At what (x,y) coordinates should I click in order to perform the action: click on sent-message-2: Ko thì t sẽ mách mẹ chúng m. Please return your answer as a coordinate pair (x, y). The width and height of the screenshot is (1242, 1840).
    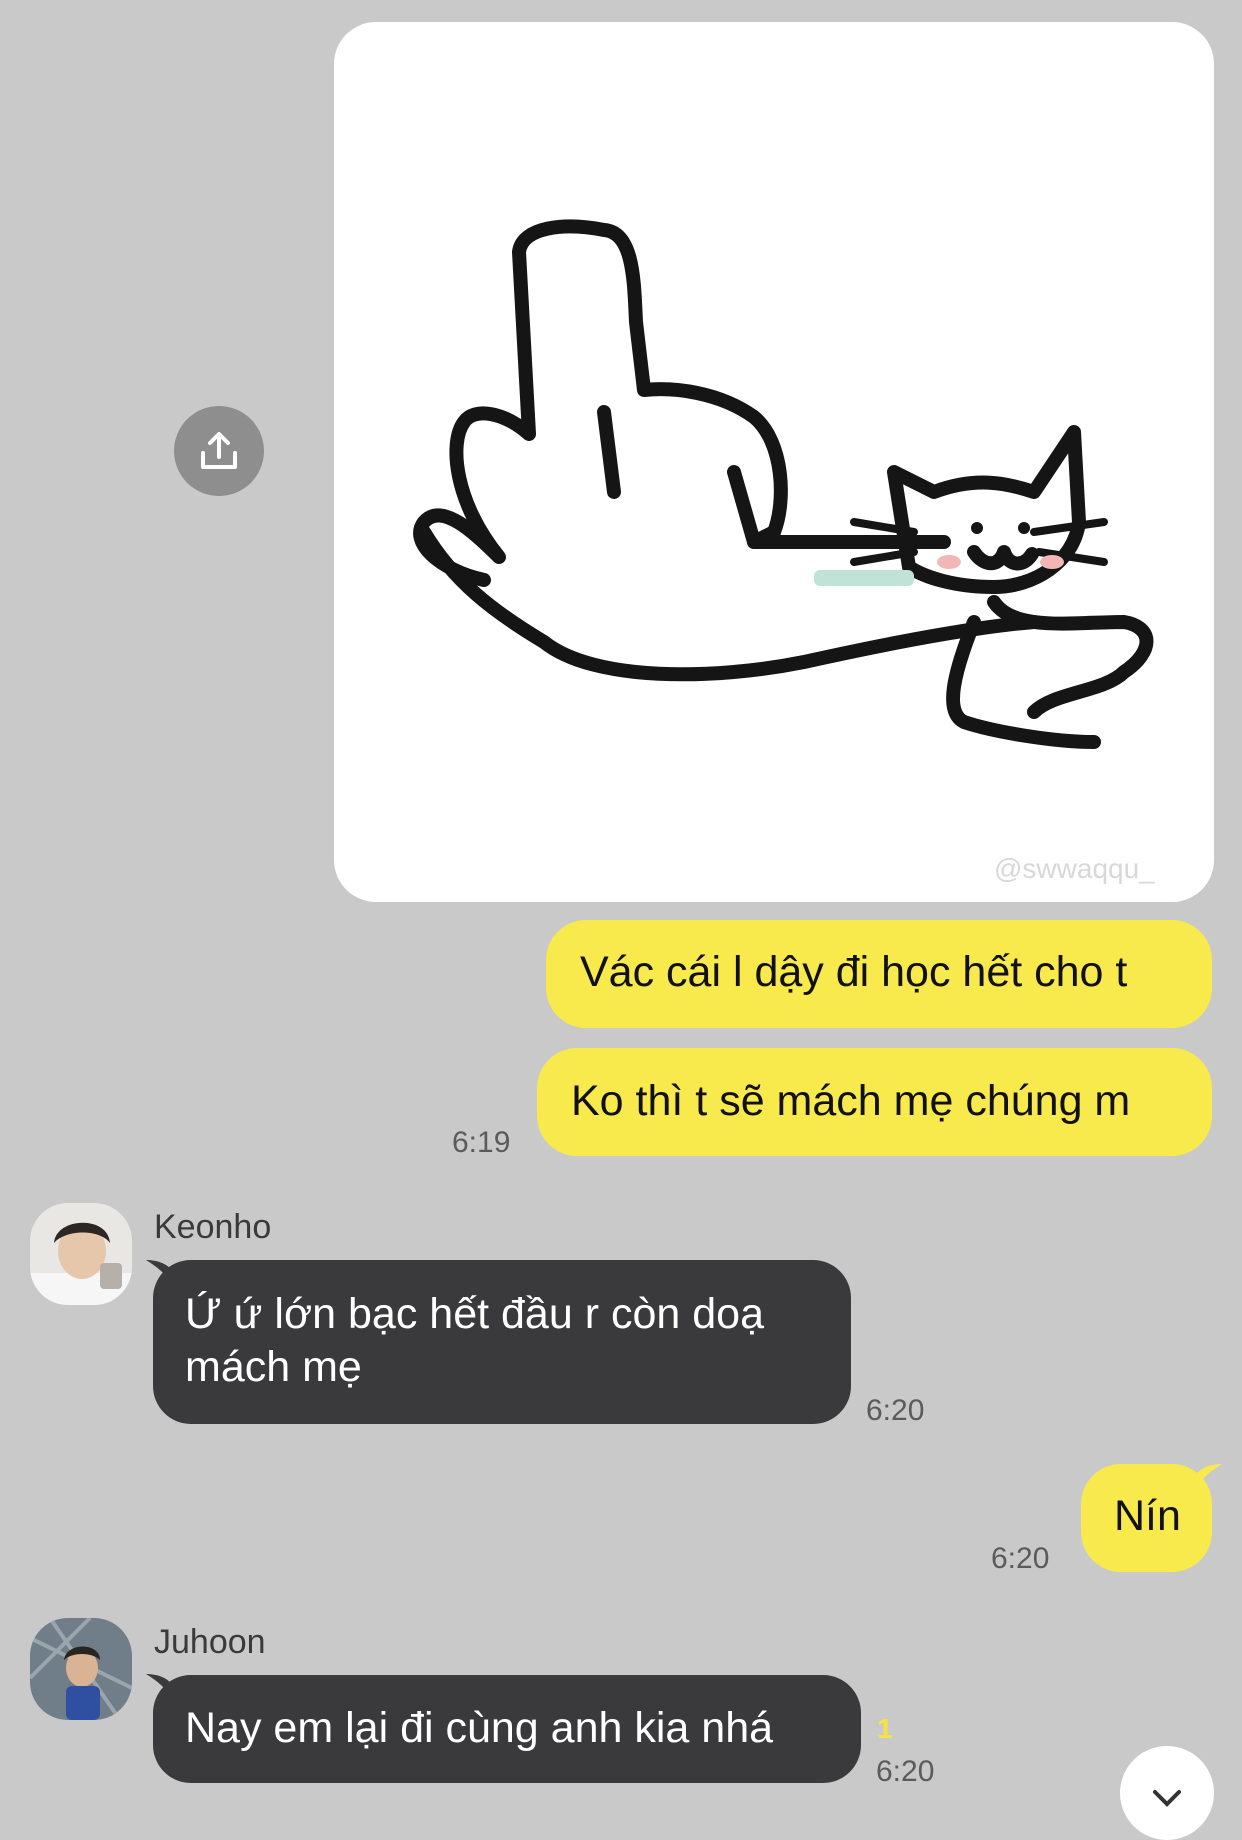
    Looking at the image, I should click on (874, 1102).